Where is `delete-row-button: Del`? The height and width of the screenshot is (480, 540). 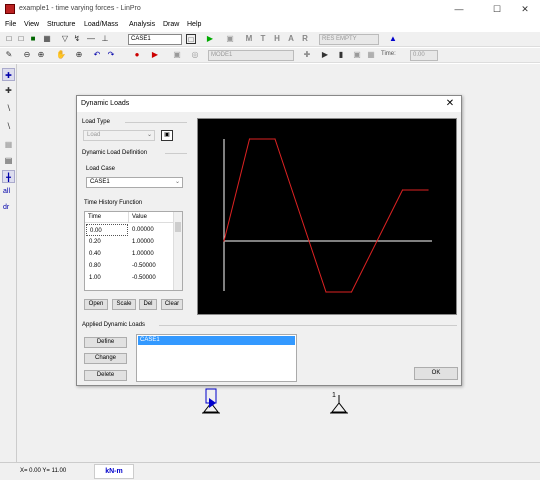
delete-row-button: Del is located at coordinates (148, 304).